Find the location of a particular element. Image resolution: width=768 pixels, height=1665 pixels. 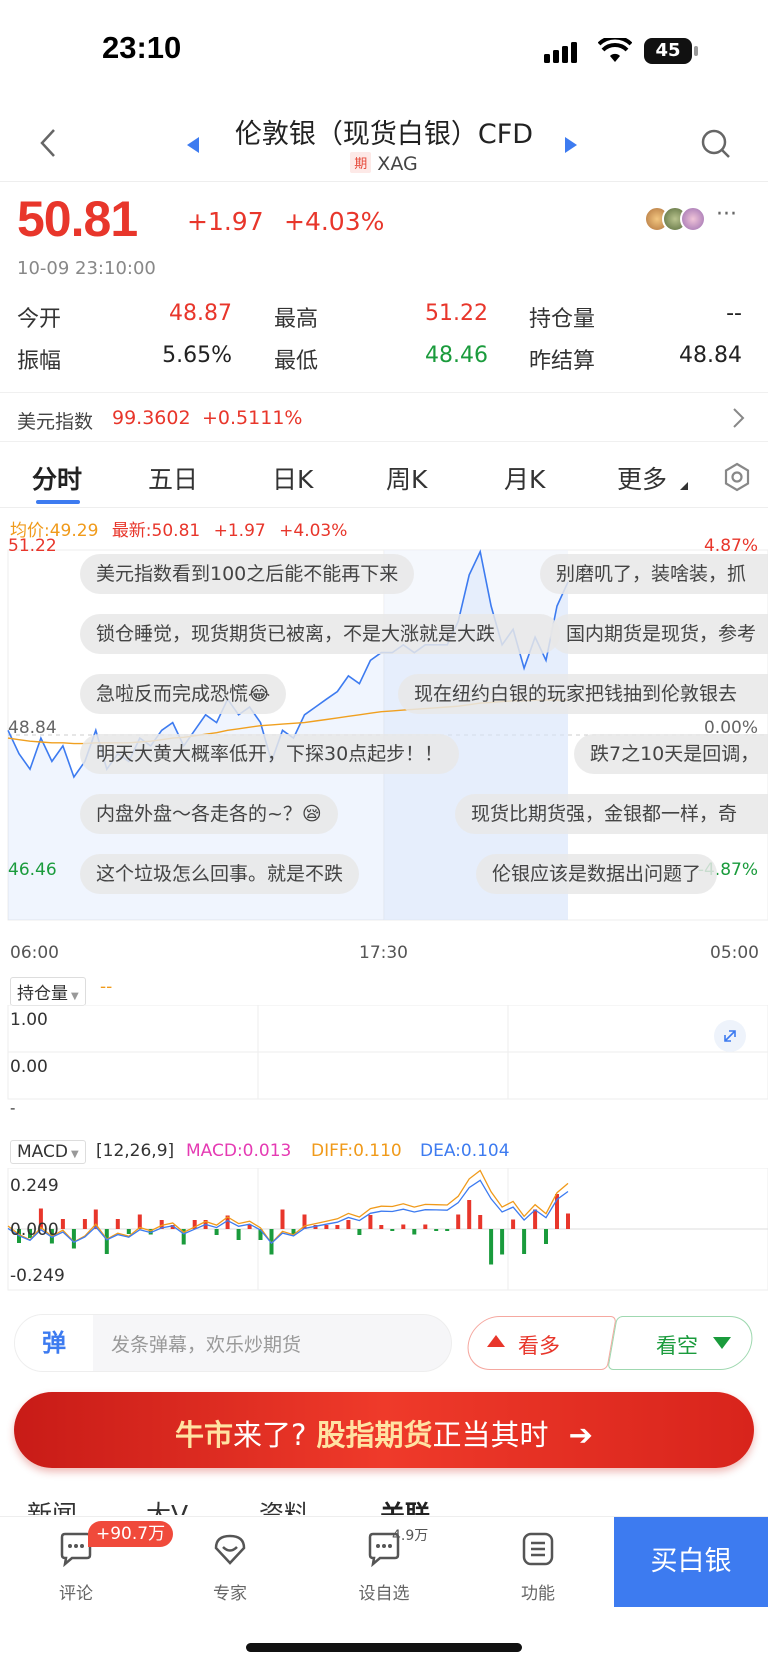

stat-value: 51.22 is located at coordinates (456, 313).